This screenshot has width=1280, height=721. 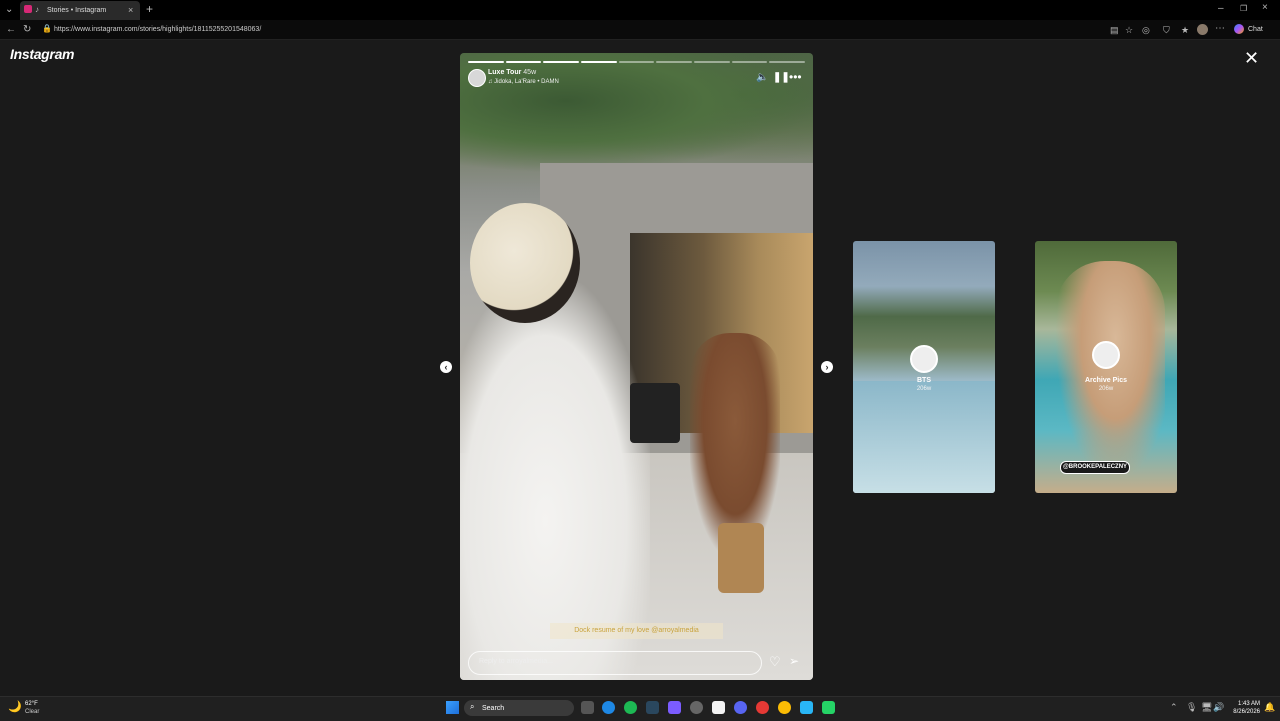 I want to click on maximize-icon: ❐, so click(x=1243, y=9).